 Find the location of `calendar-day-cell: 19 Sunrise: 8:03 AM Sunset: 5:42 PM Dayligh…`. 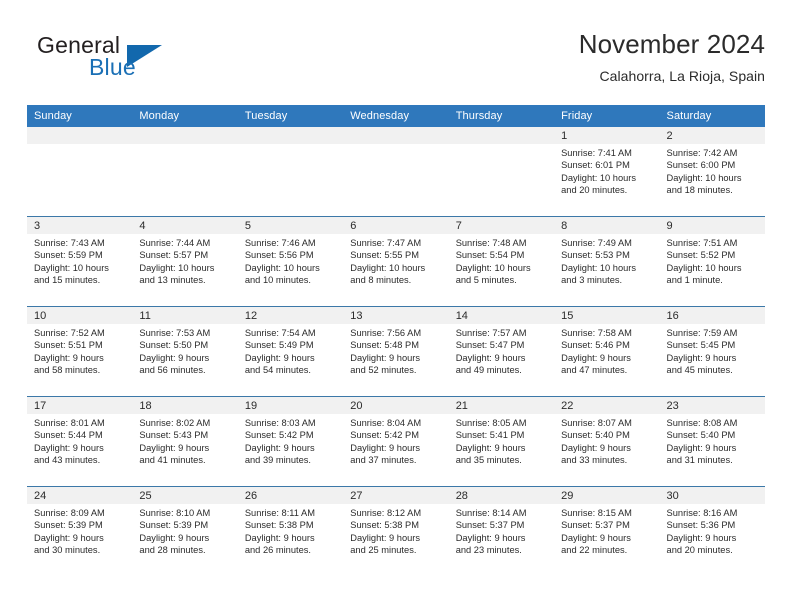

calendar-day-cell: 19 Sunrise: 8:03 AM Sunset: 5:42 PM Dayligh… is located at coordinates (290, 441).